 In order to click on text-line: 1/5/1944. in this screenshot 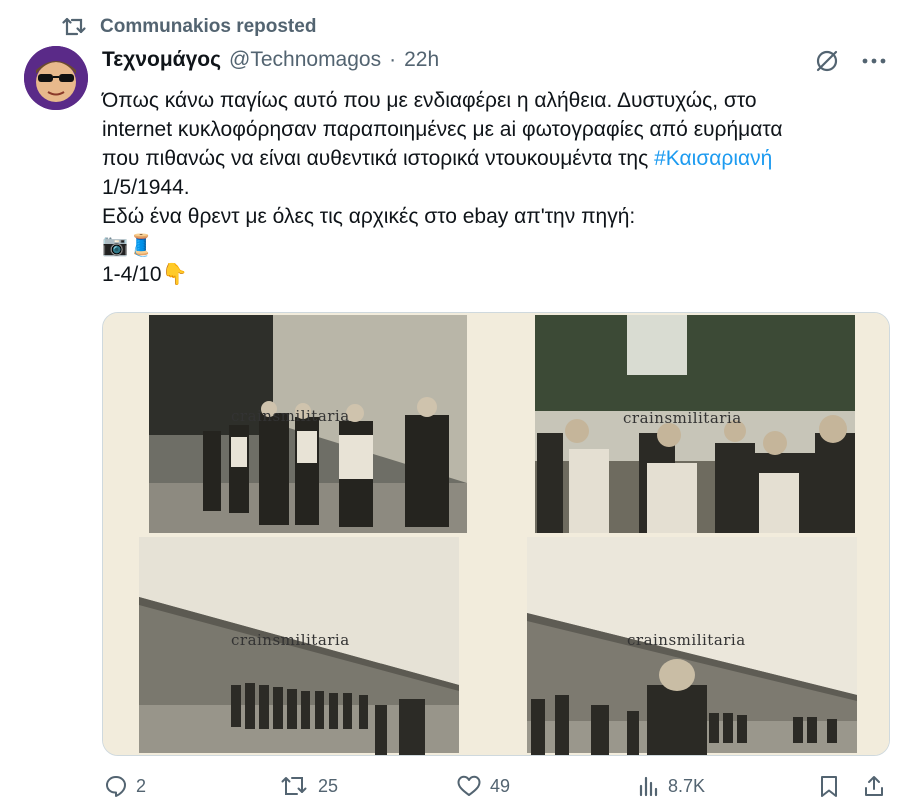, I will do `click(146, 187)`.